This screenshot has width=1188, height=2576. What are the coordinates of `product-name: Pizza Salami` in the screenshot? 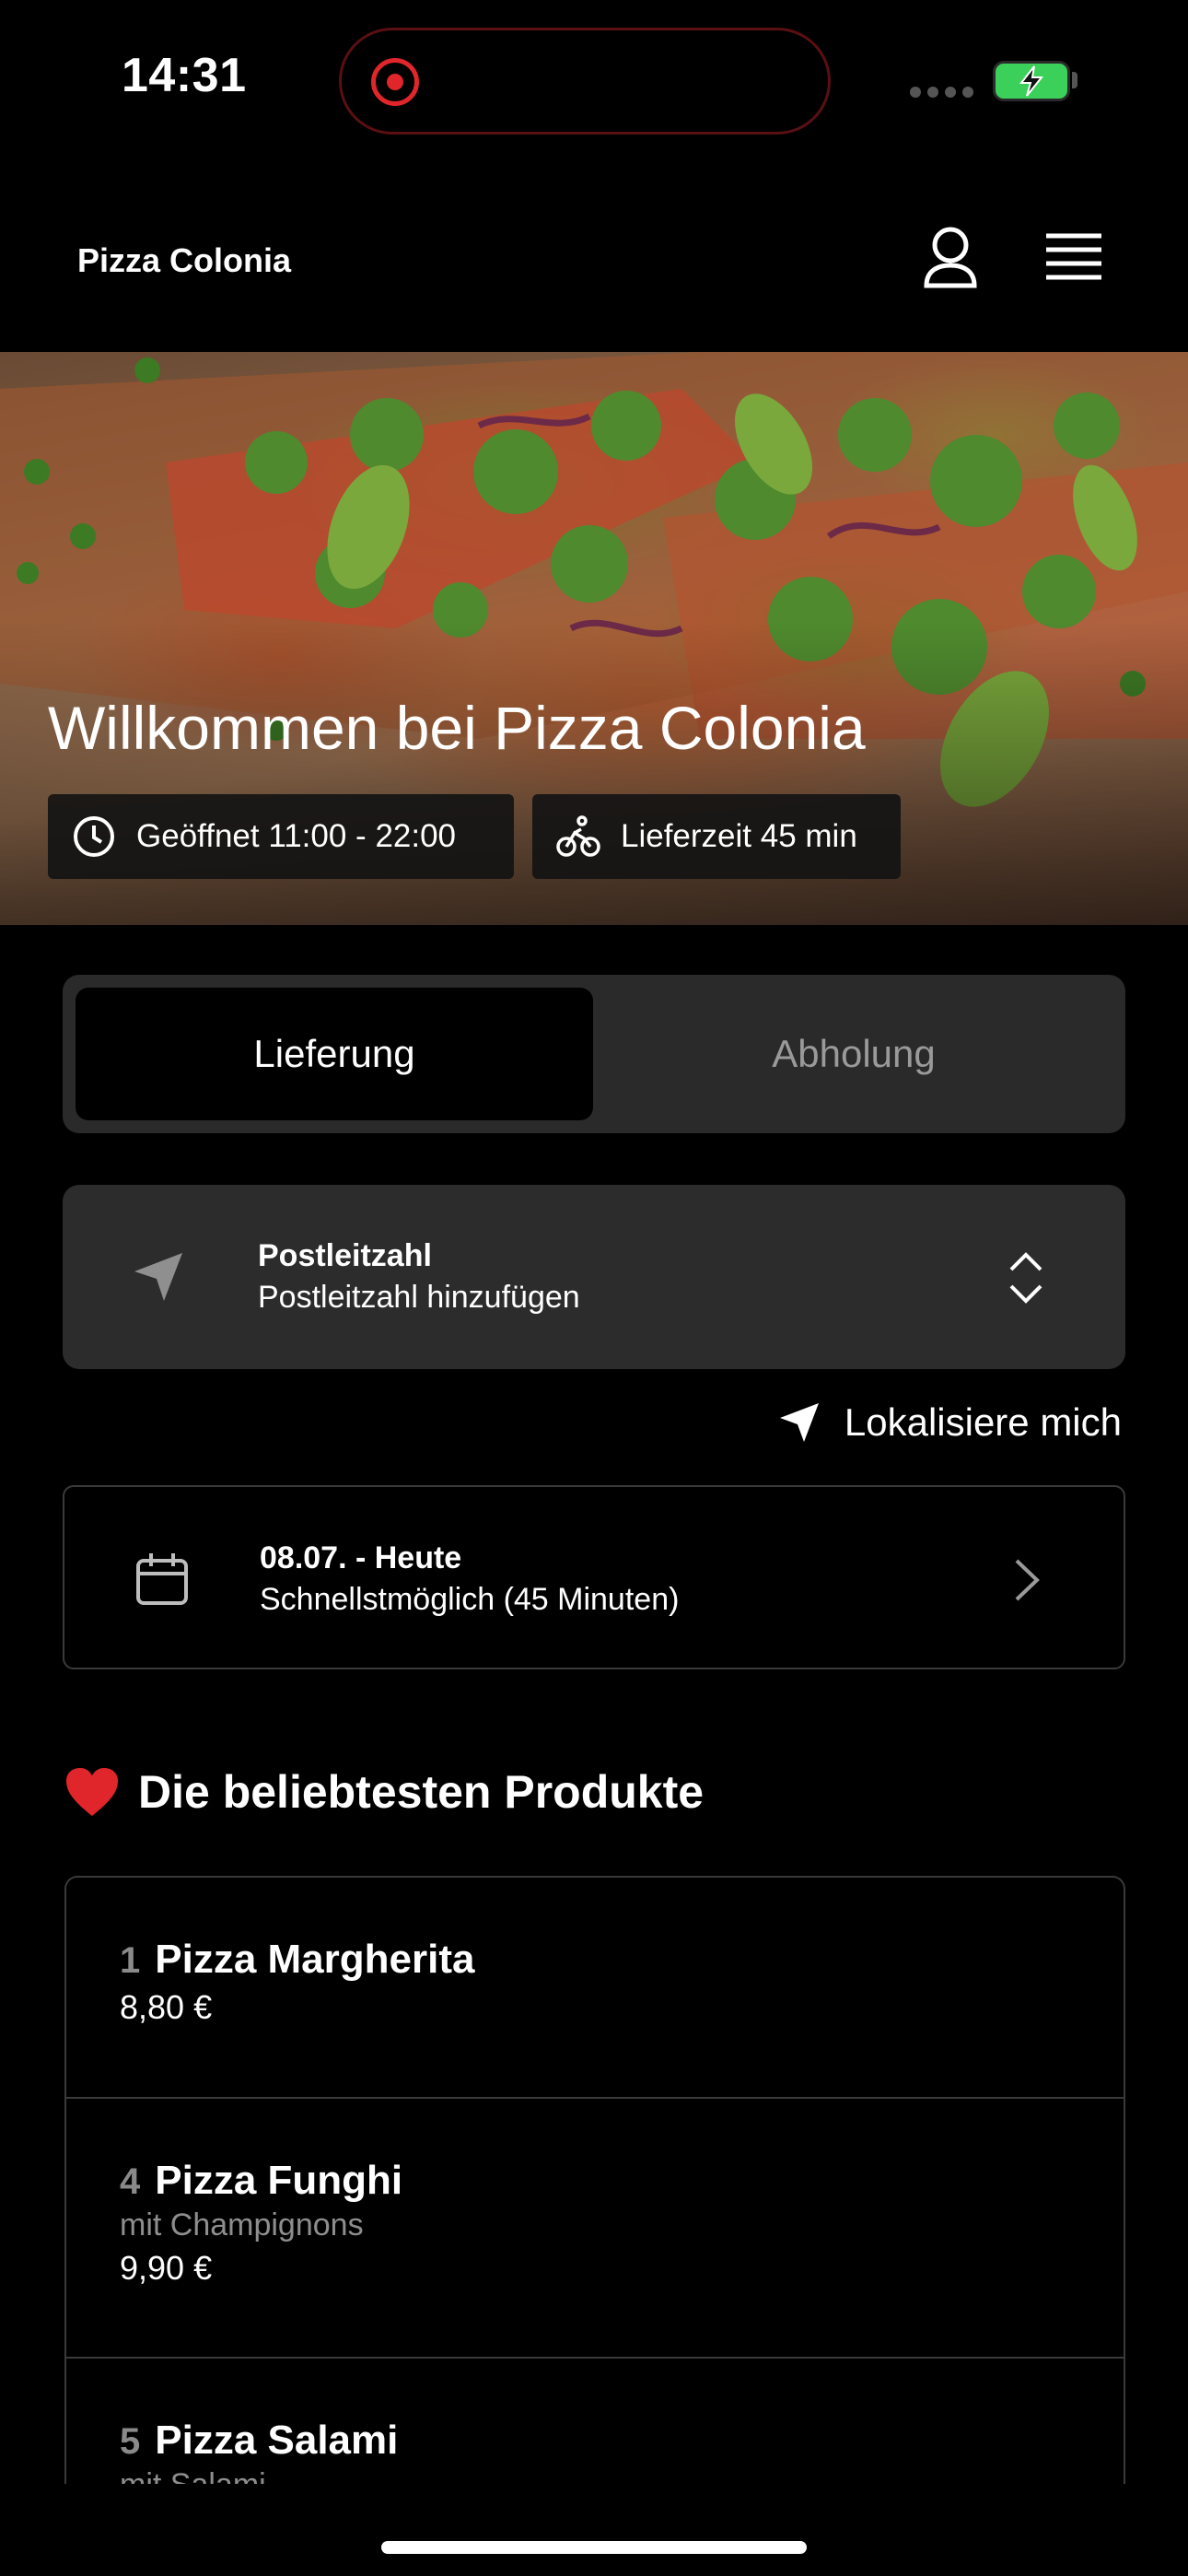 It's located at (277, 2440).